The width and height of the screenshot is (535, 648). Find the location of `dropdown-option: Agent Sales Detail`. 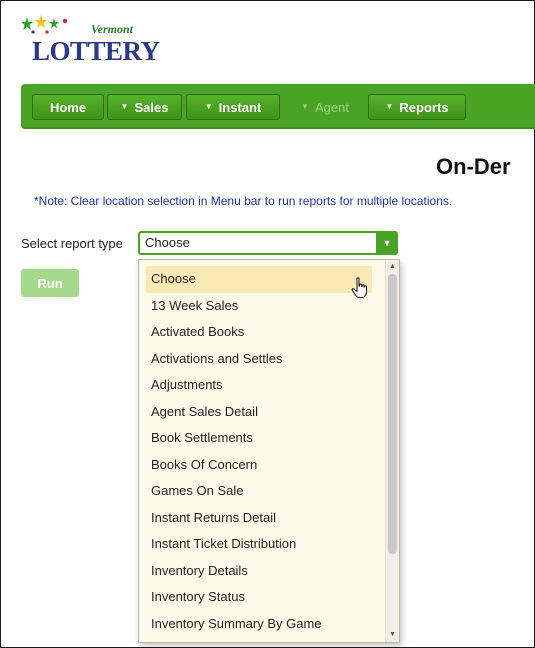

dropdown-option: Agent Sales Detail is located at coordinates (262, 412).